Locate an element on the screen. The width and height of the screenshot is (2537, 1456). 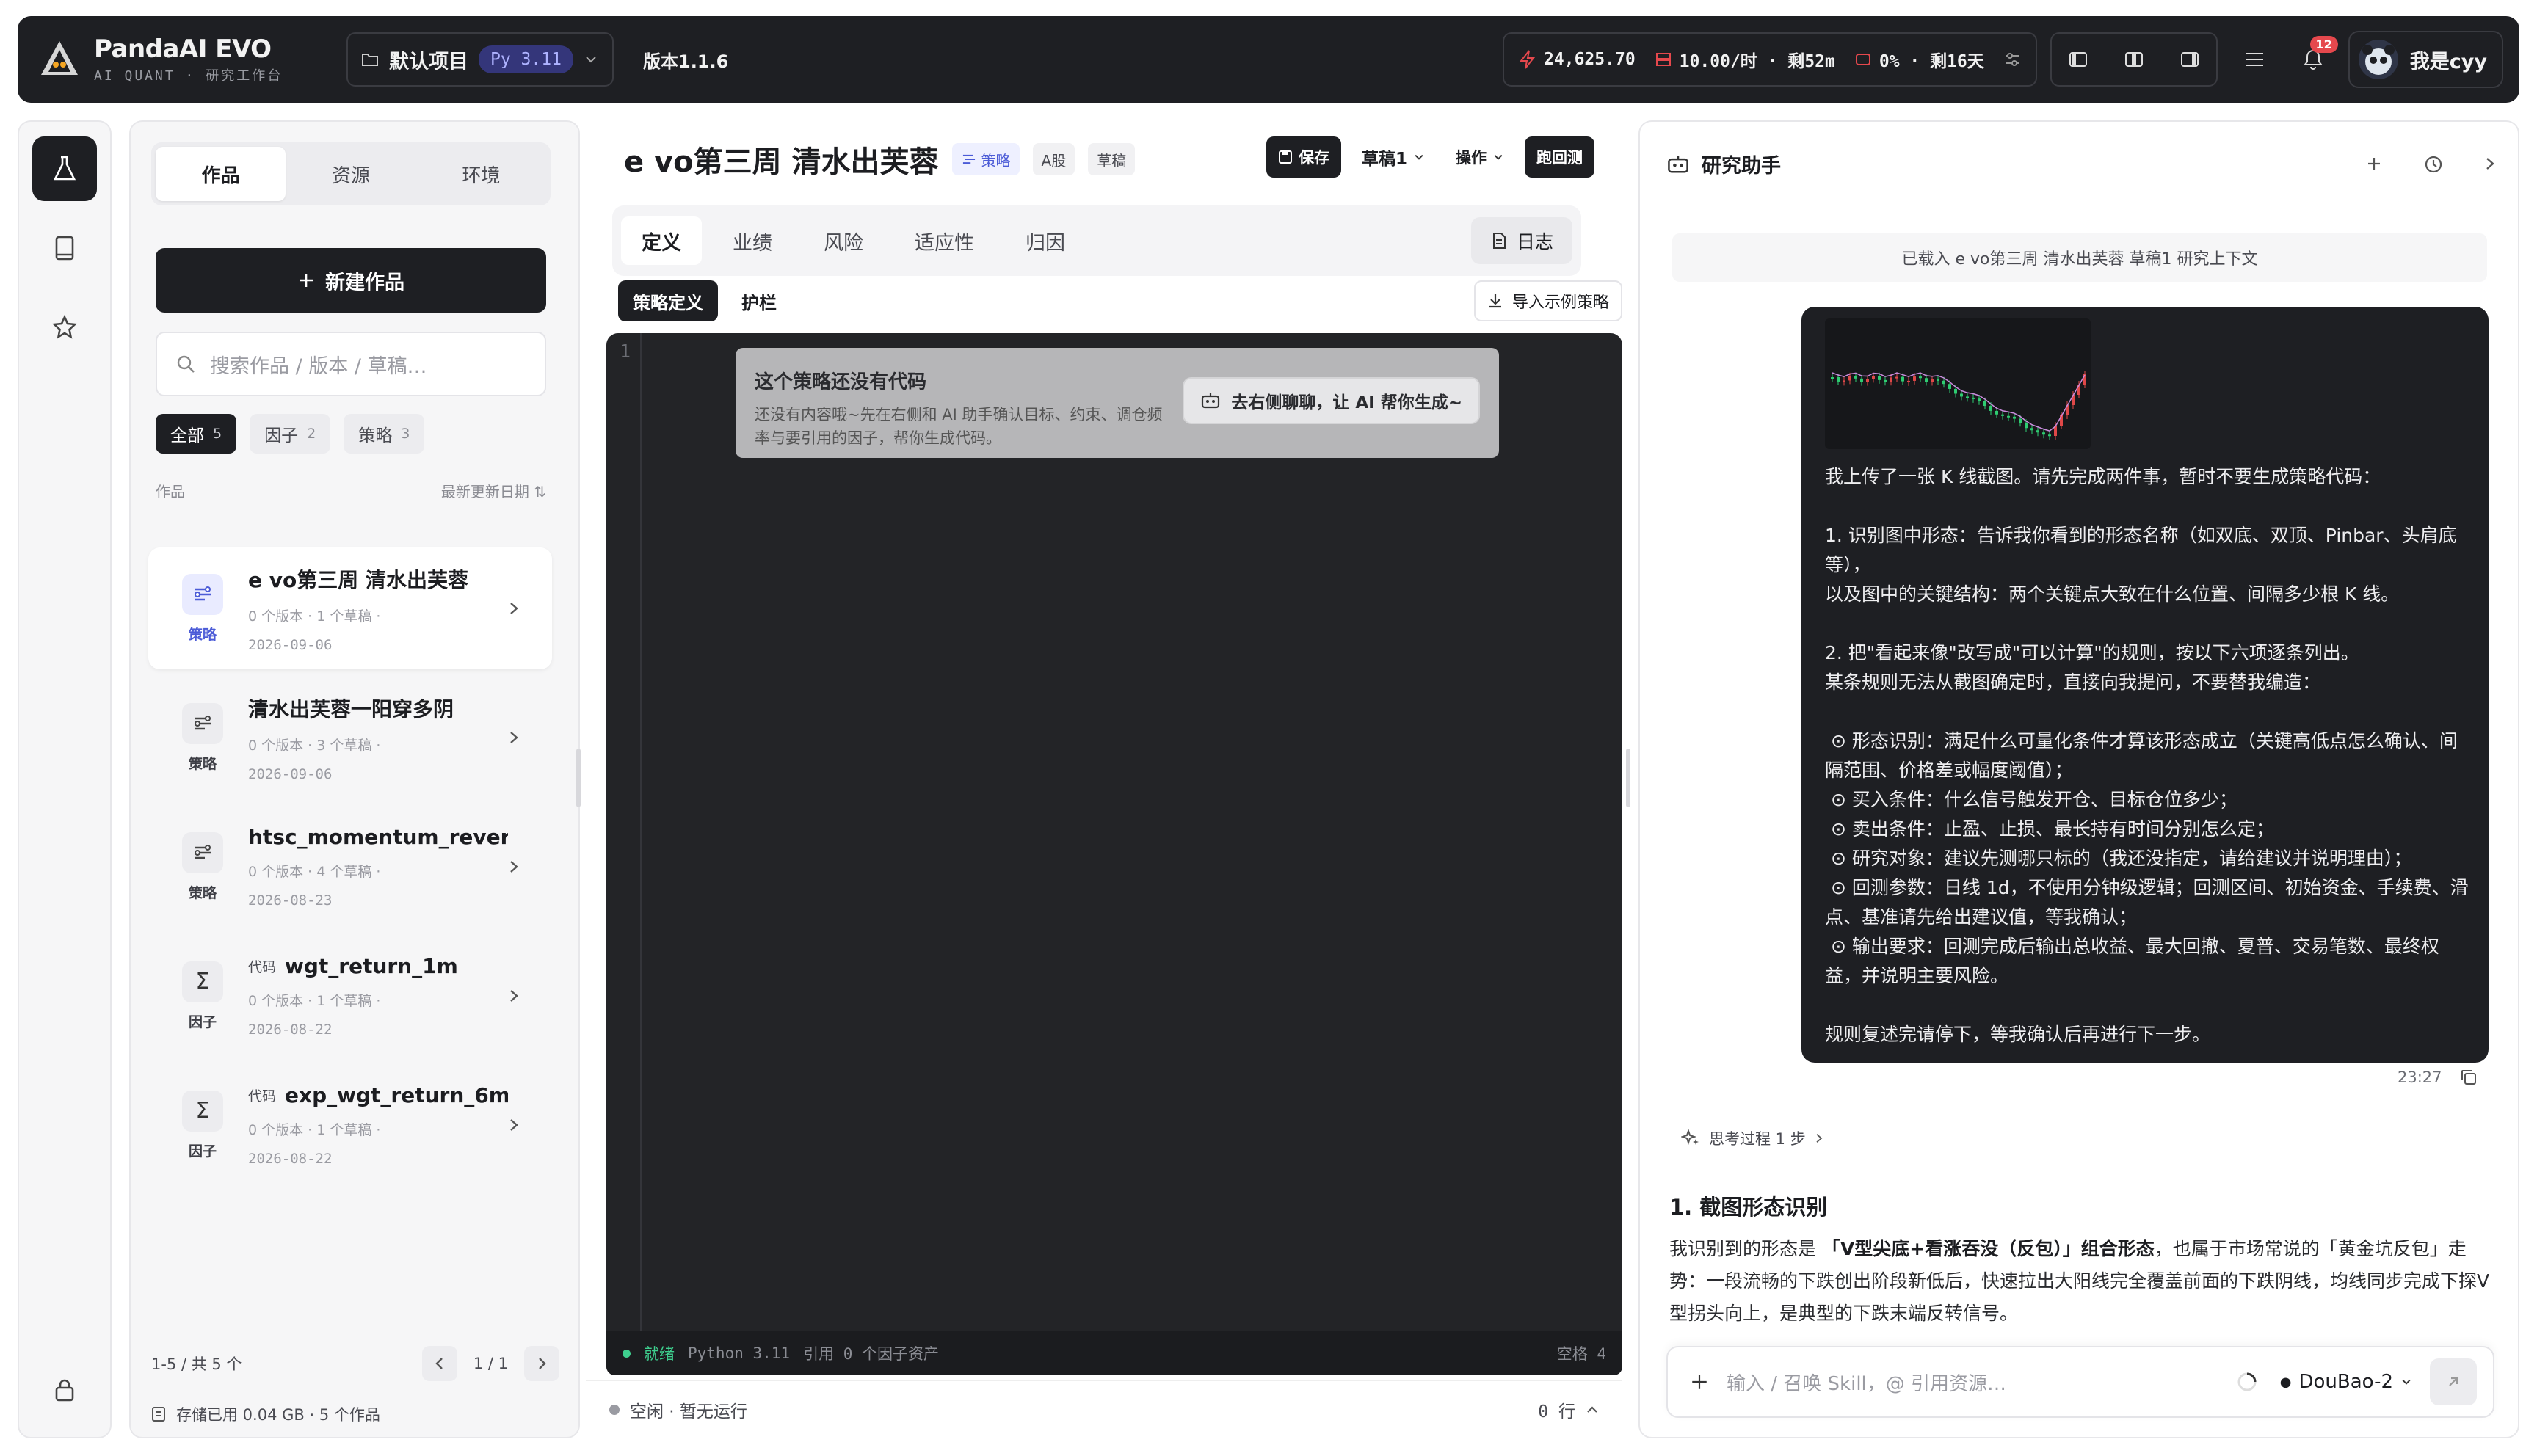
send-button is located at coordinates (2453, 1381).